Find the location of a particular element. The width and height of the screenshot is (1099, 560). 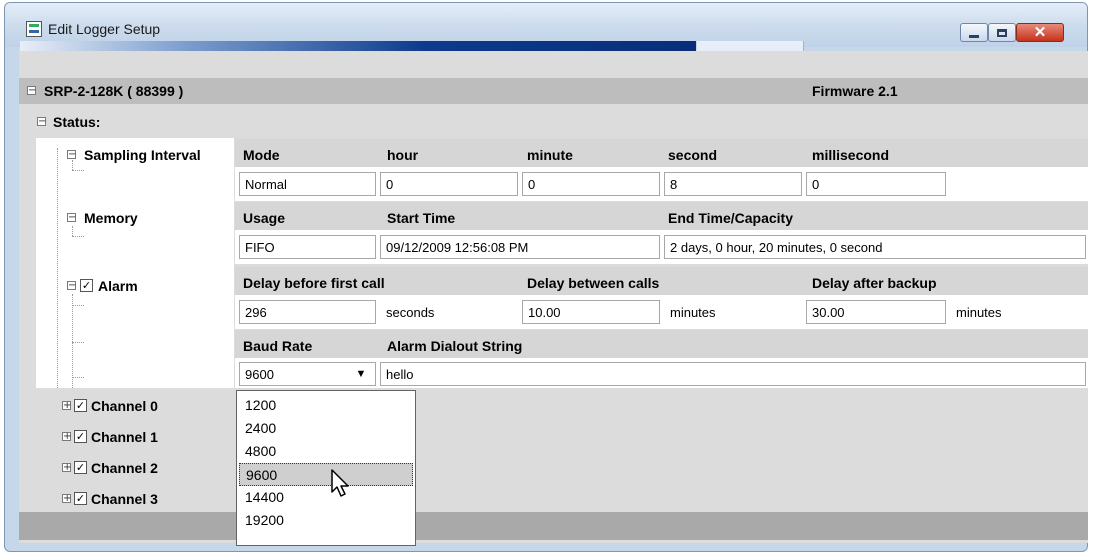

delay-first-header: Delay before first call is located at coordinates (314, 283).